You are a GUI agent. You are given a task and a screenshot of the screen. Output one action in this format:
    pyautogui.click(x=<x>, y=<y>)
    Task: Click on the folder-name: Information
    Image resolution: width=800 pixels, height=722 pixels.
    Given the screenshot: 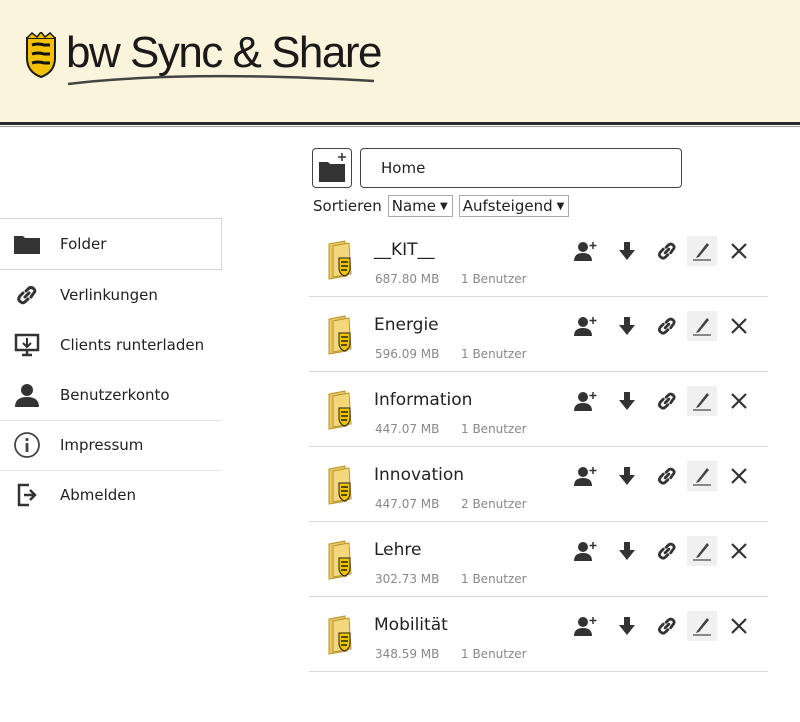 What is the action you would take?
    pyautogui.click(x=423, y=400)
    